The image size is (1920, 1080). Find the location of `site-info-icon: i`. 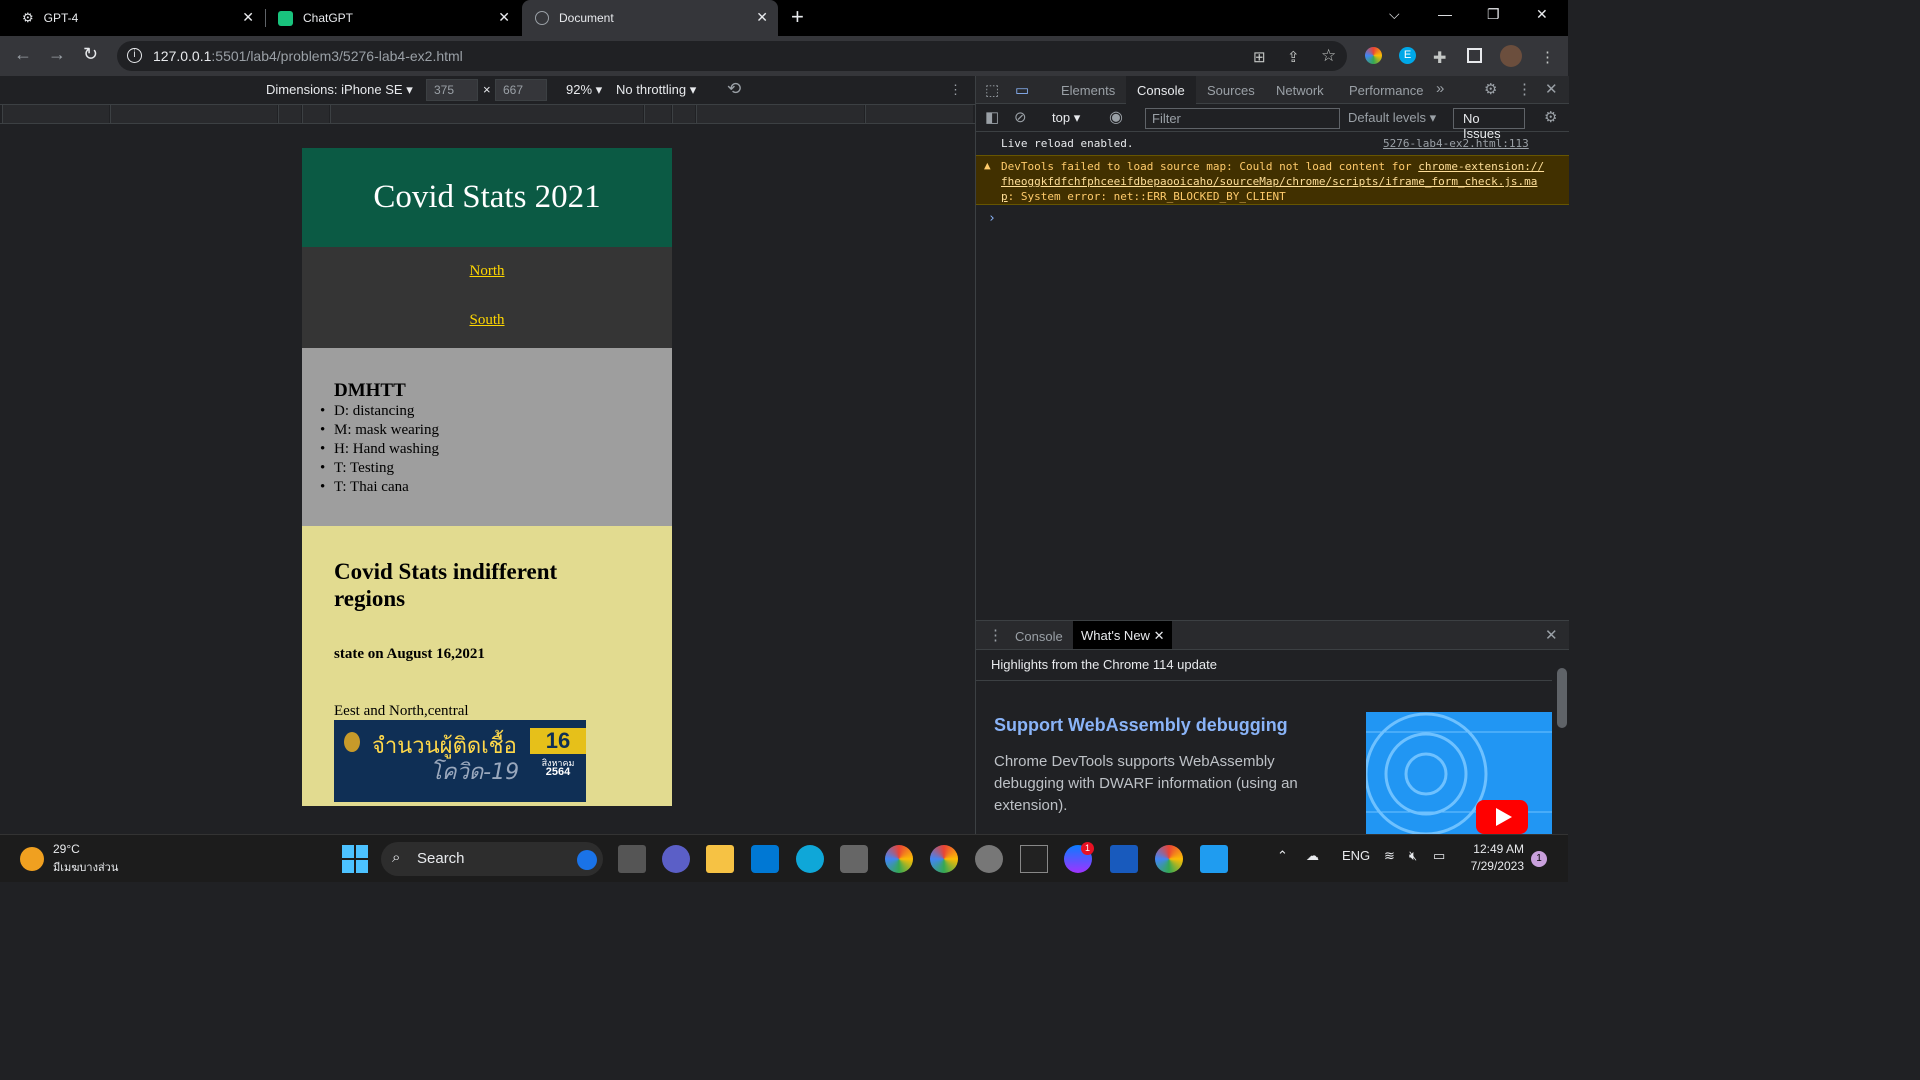

site-info-icon: i is located at coordinates (134, 55).